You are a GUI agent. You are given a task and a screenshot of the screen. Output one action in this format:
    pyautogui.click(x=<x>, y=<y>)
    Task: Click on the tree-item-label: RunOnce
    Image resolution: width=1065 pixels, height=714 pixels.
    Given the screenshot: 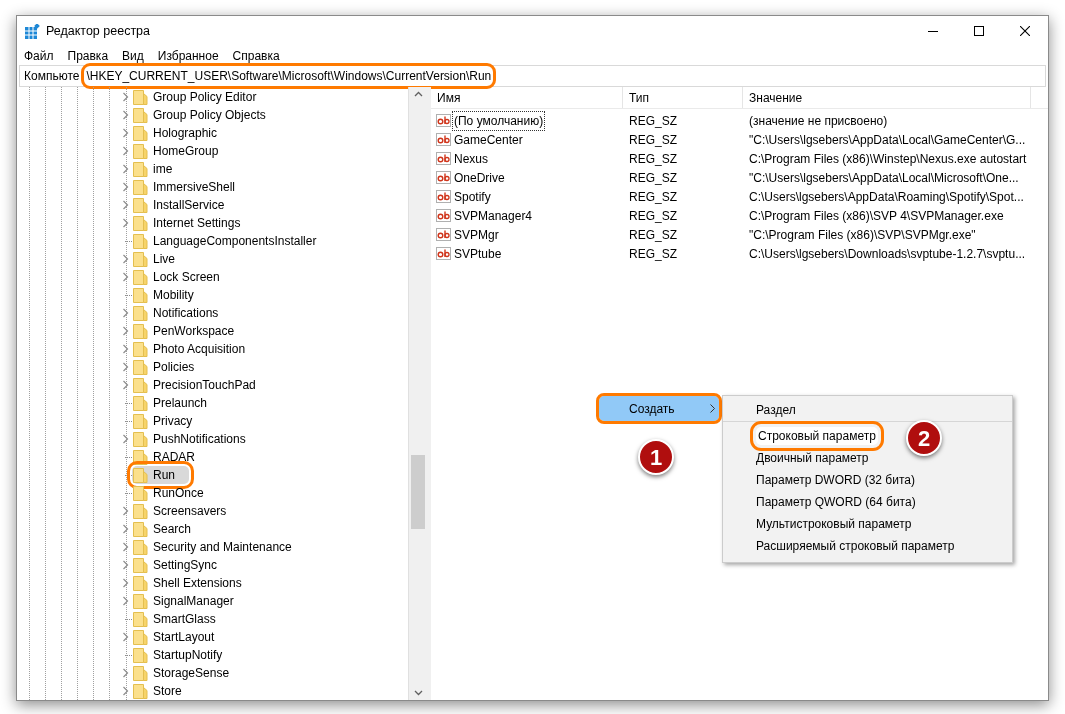 What is the action you would take?
    pyautogui.click(x=178, y=493)
    